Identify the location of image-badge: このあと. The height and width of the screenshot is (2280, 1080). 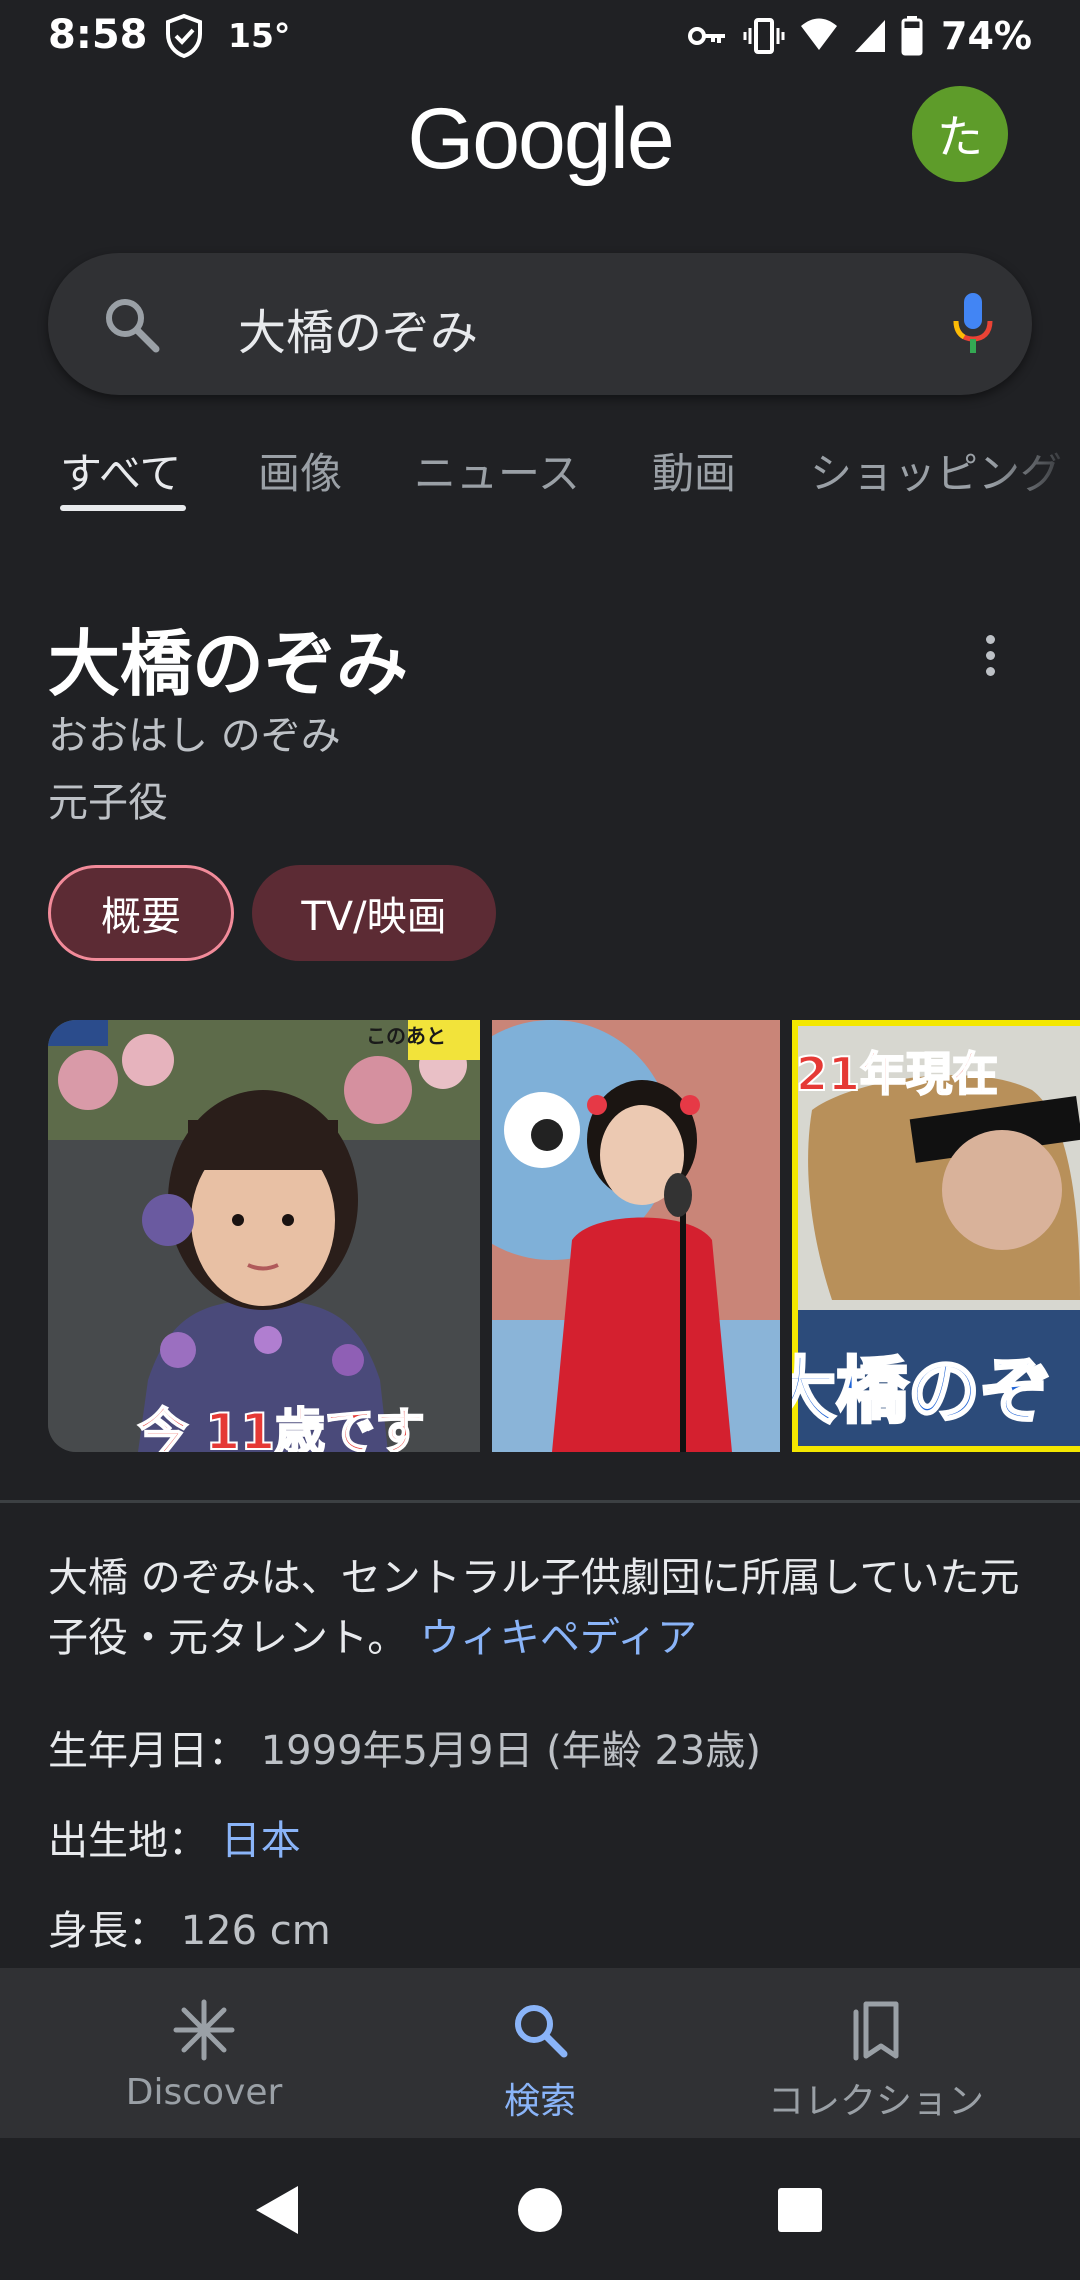
(406, 1036).